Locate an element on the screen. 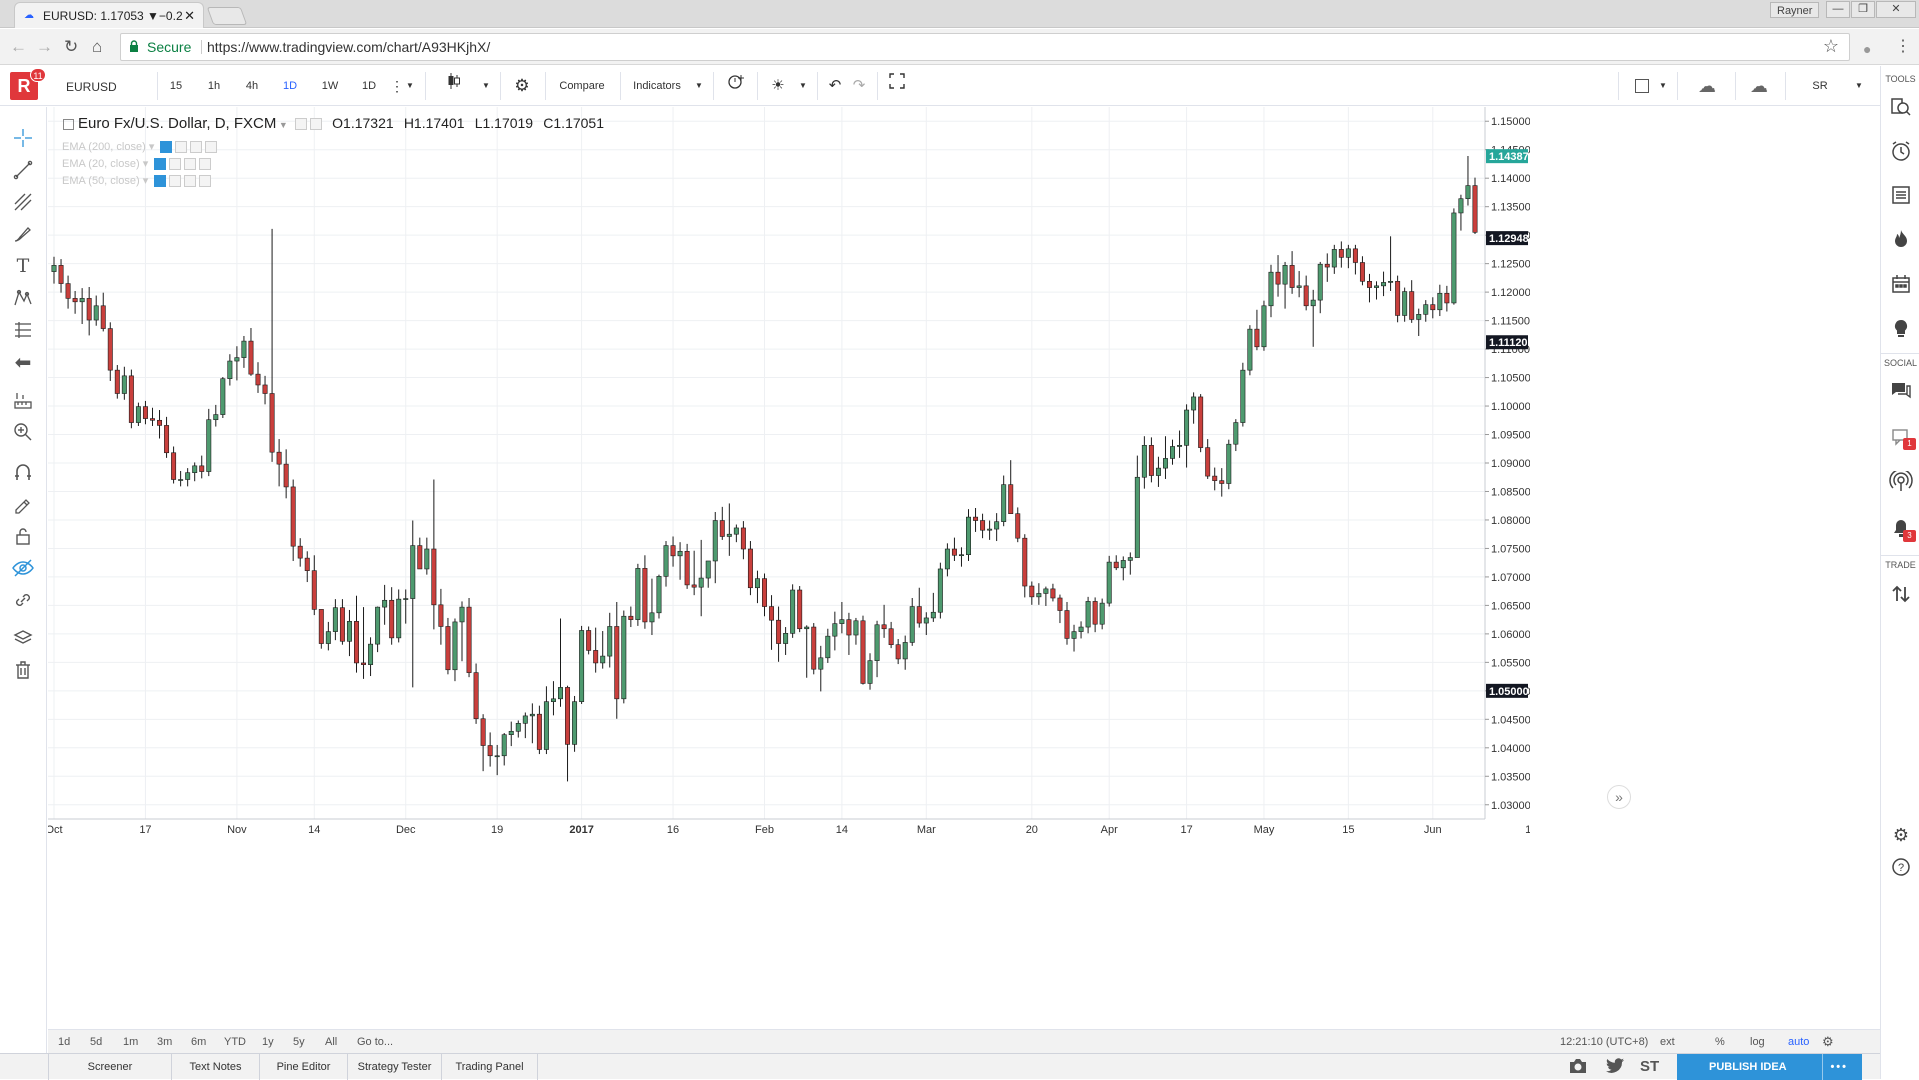 The height and width of the screenshot is (1080, 1919). range-6m-button: 6m is located at coordinates (198, 1042).